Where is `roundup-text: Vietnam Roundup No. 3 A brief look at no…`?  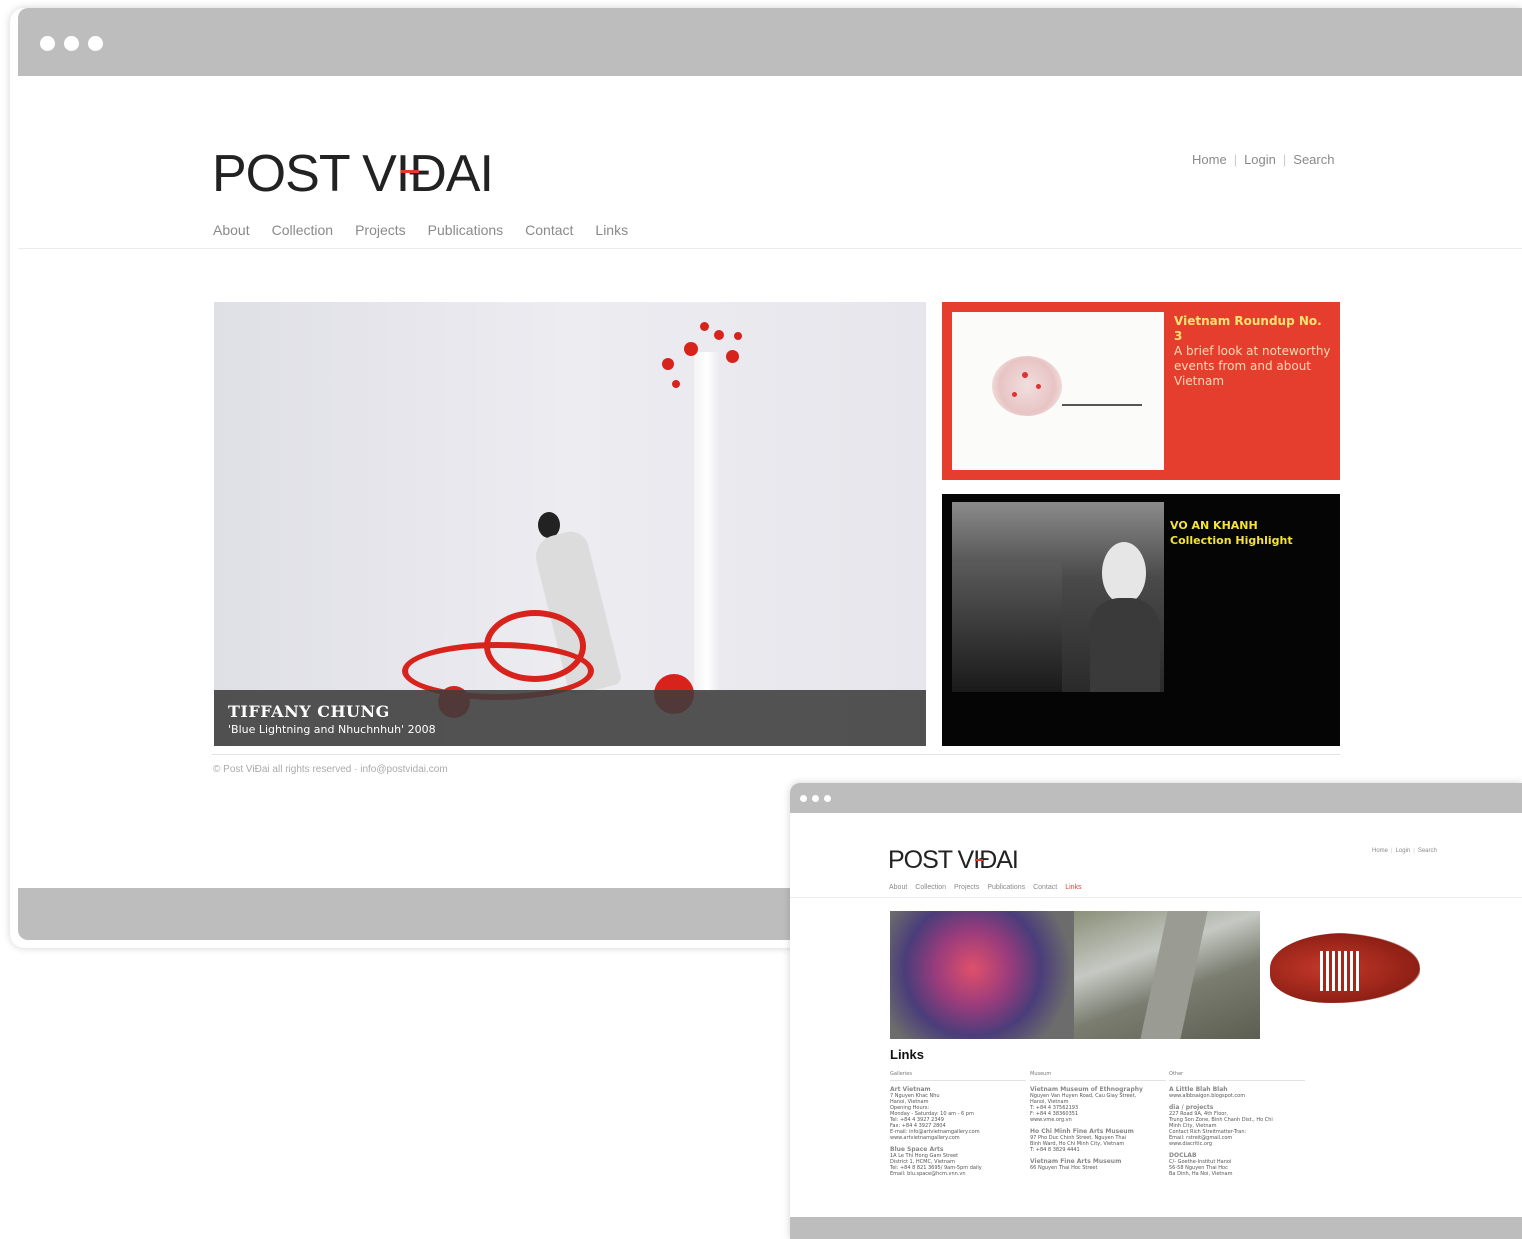 roundup-text: Vietnam Roundup No. 3 A brief look at no… is located at coordinates (1254, 351).